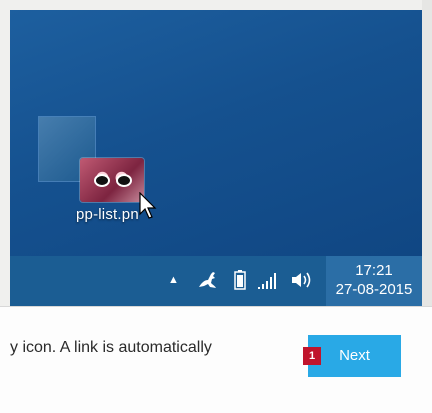 This screenshot has width=432, height=413. I want to click on battery-icon, so click(240, 280).